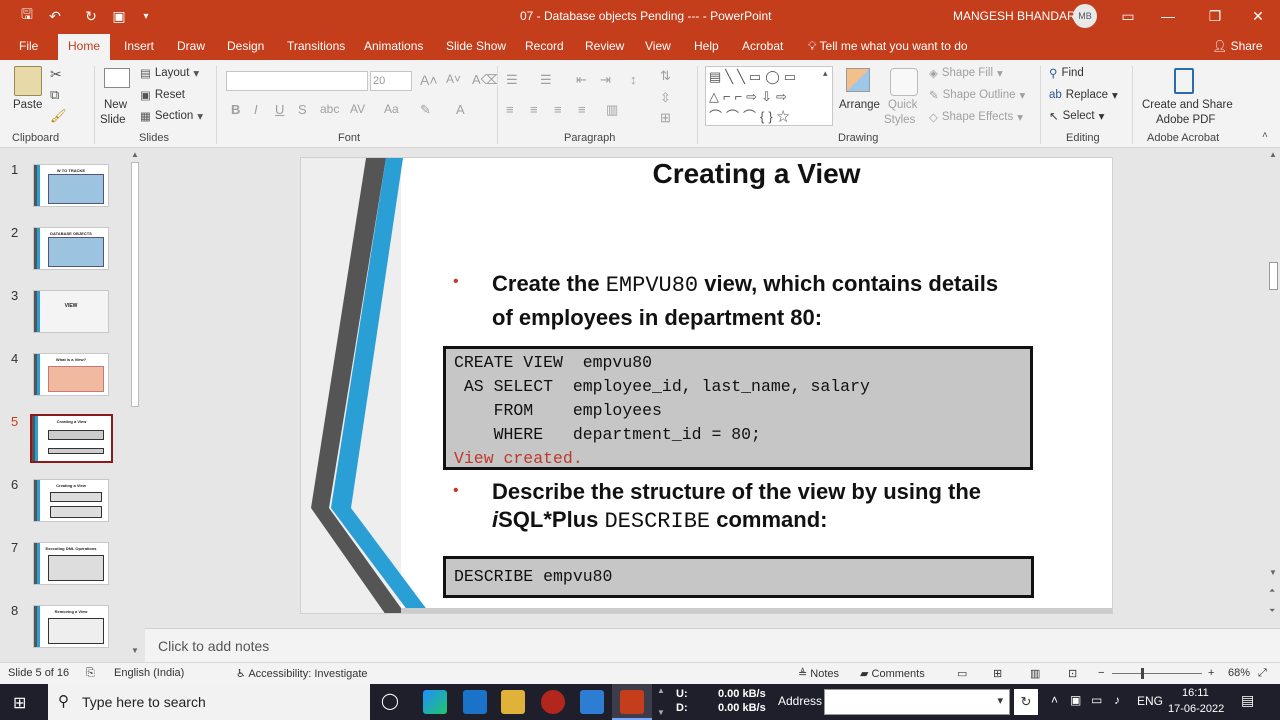 This screenshot has width=1280, height=720. What do you see at coordinates (90, 673) in the screenshot?
I see `spelling-icon: ⎘` at bounding box center [90, 673].